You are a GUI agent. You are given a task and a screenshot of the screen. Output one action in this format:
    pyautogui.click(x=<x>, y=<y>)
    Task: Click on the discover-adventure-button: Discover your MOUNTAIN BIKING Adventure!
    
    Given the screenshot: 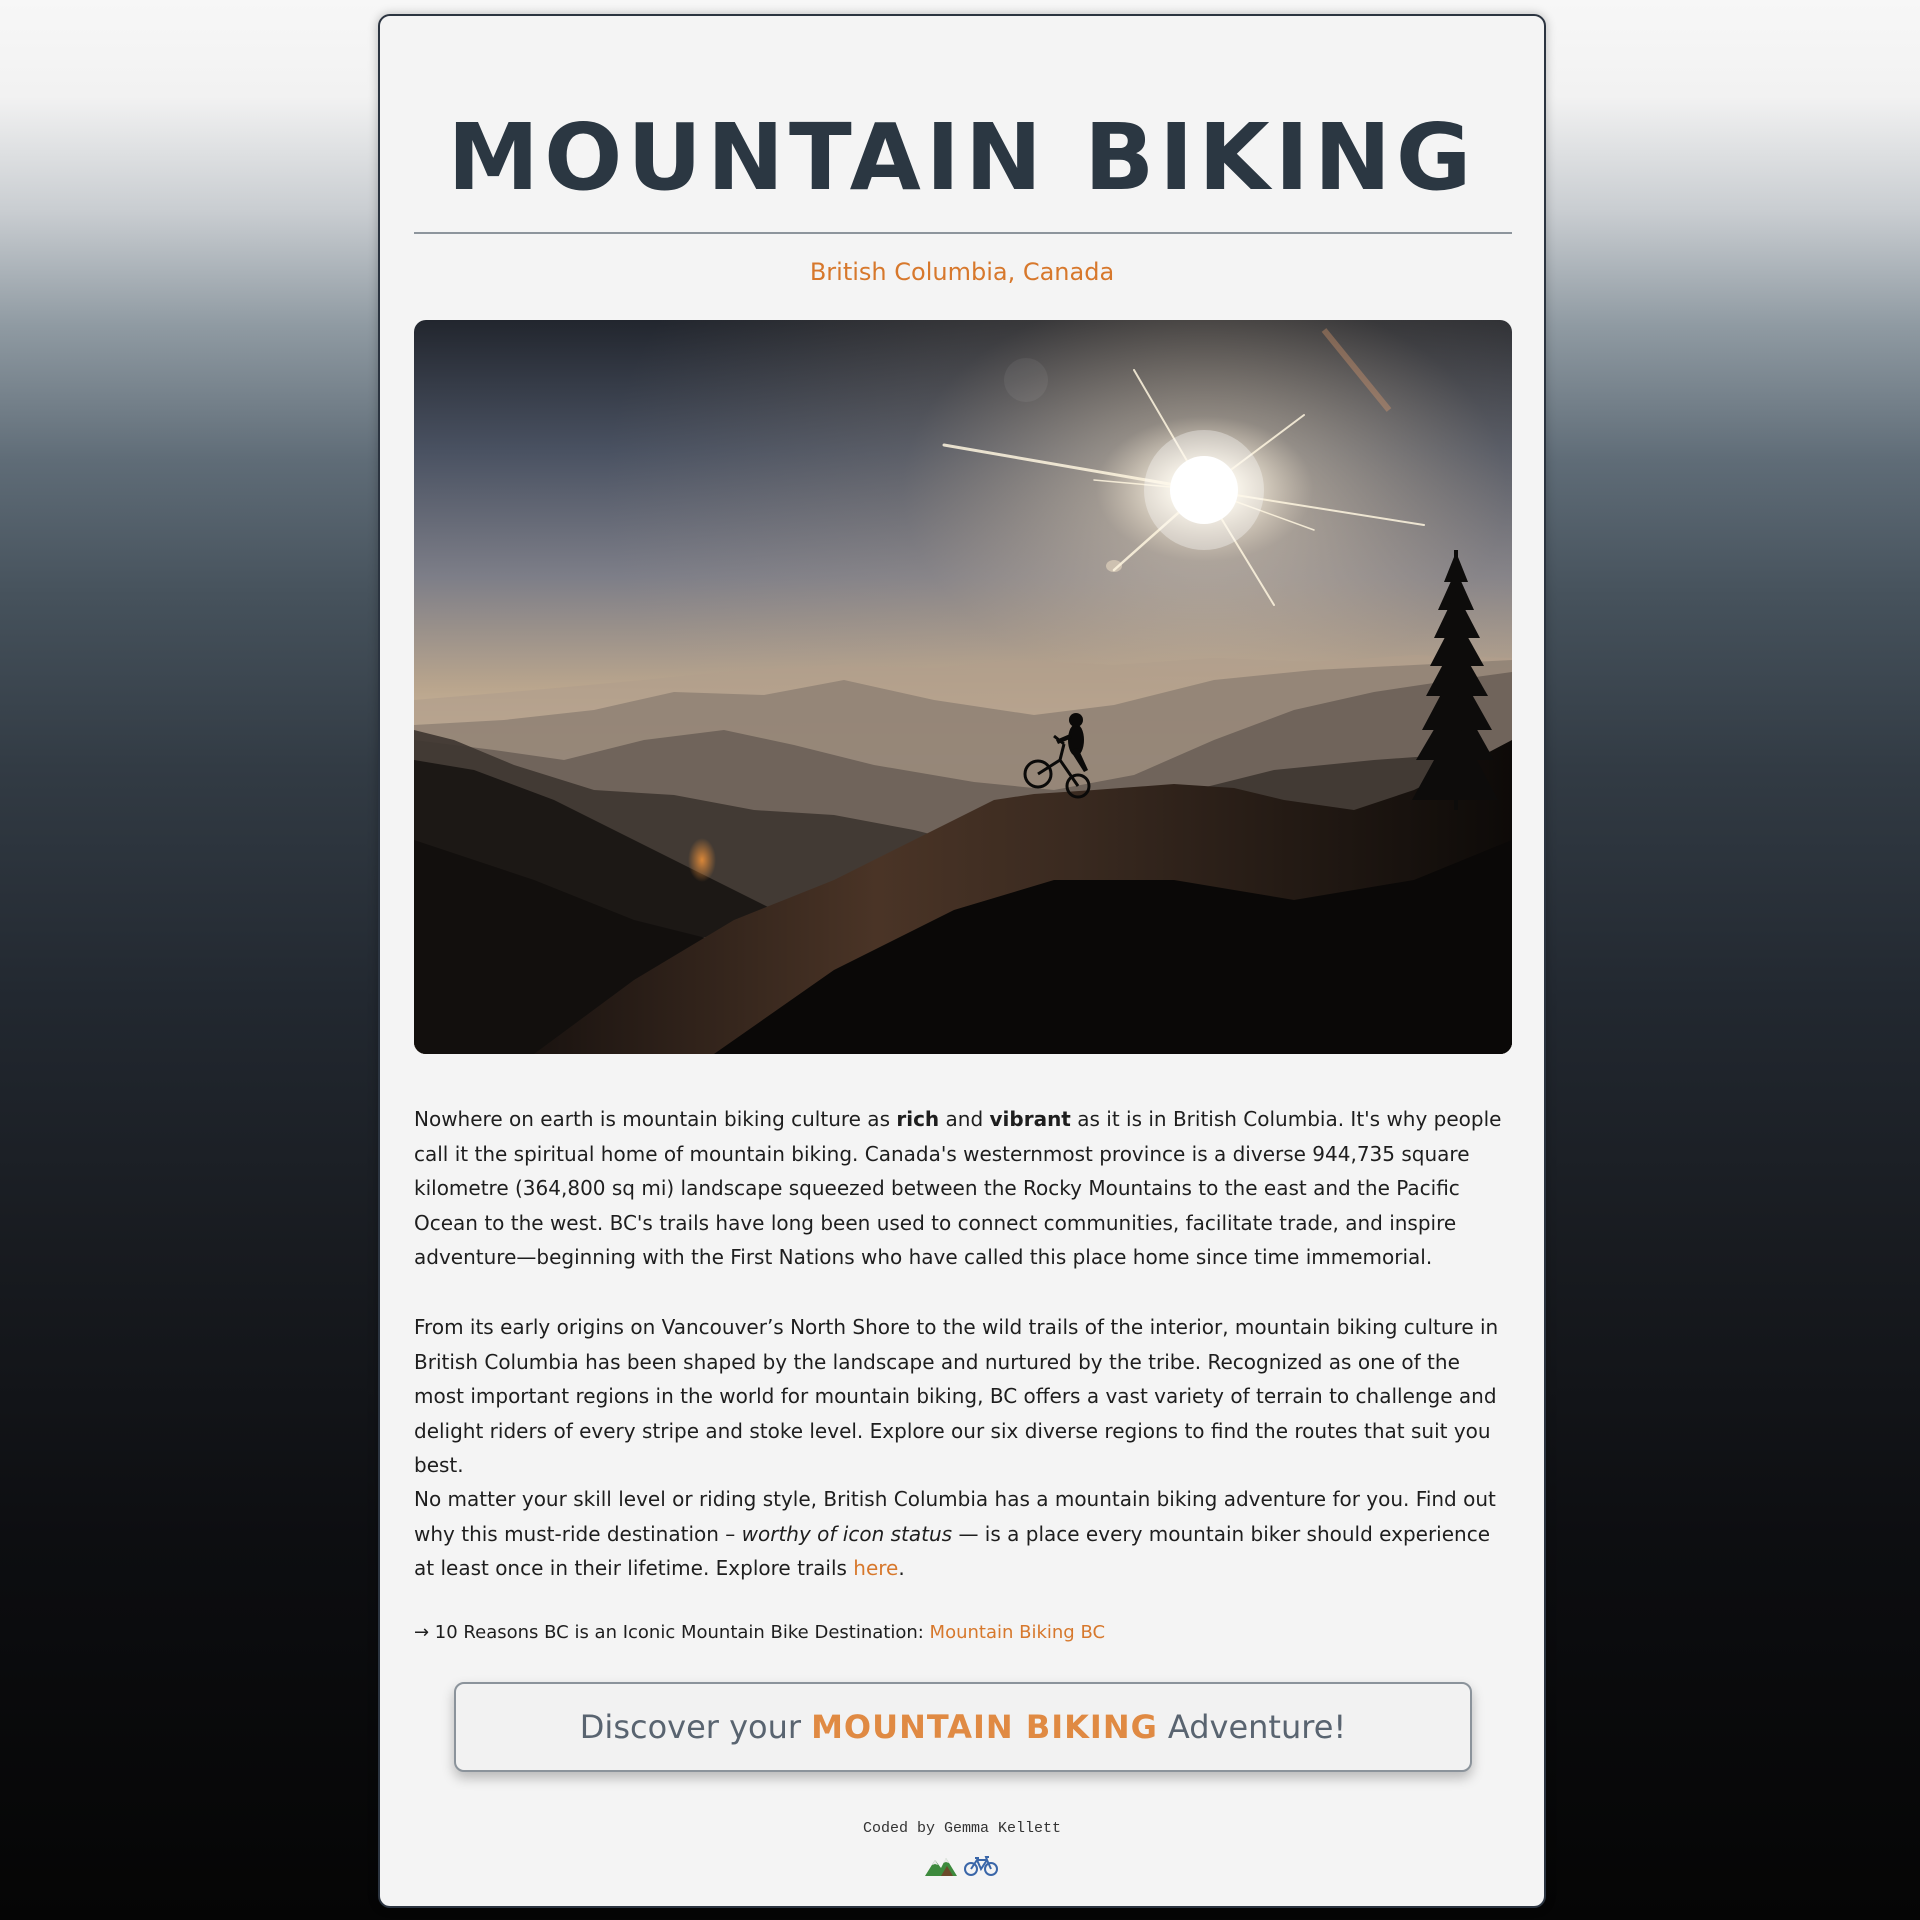 What is the action you would take?
    pyautogui.click(x=963, y=1727)
    